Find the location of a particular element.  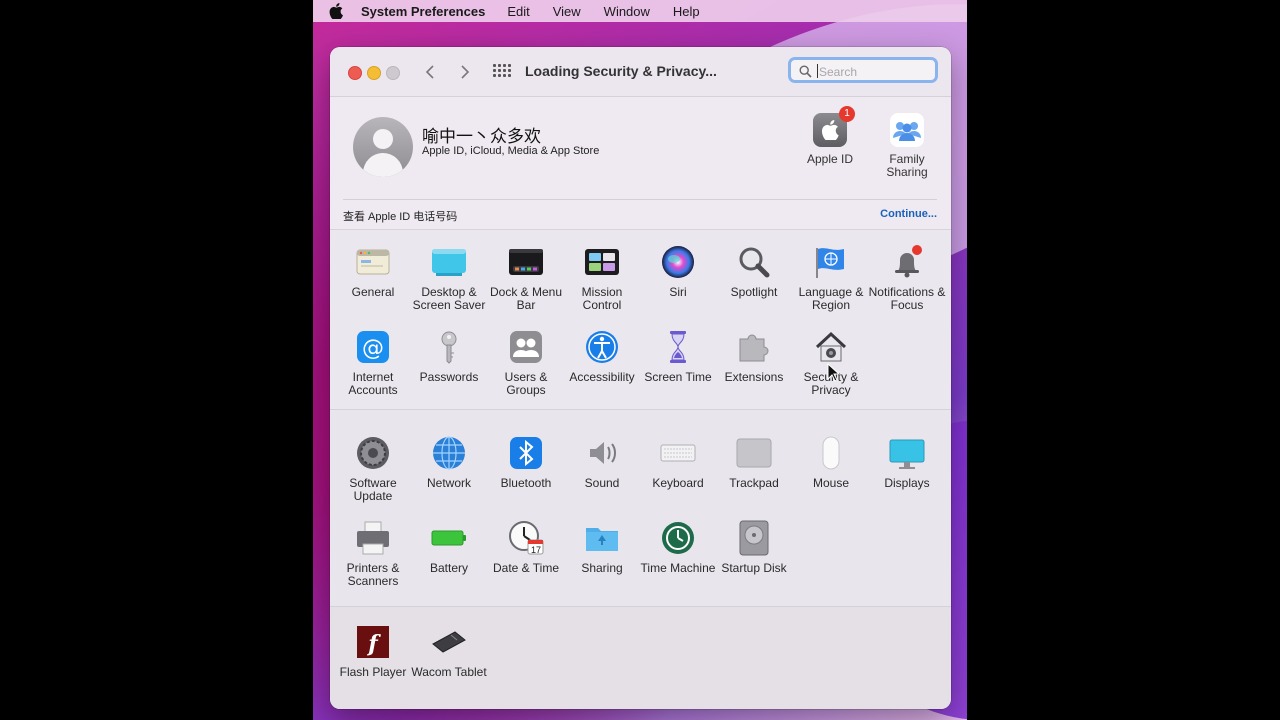

family-sharing-label: Family Sharing is located at coordinates (907, 165).